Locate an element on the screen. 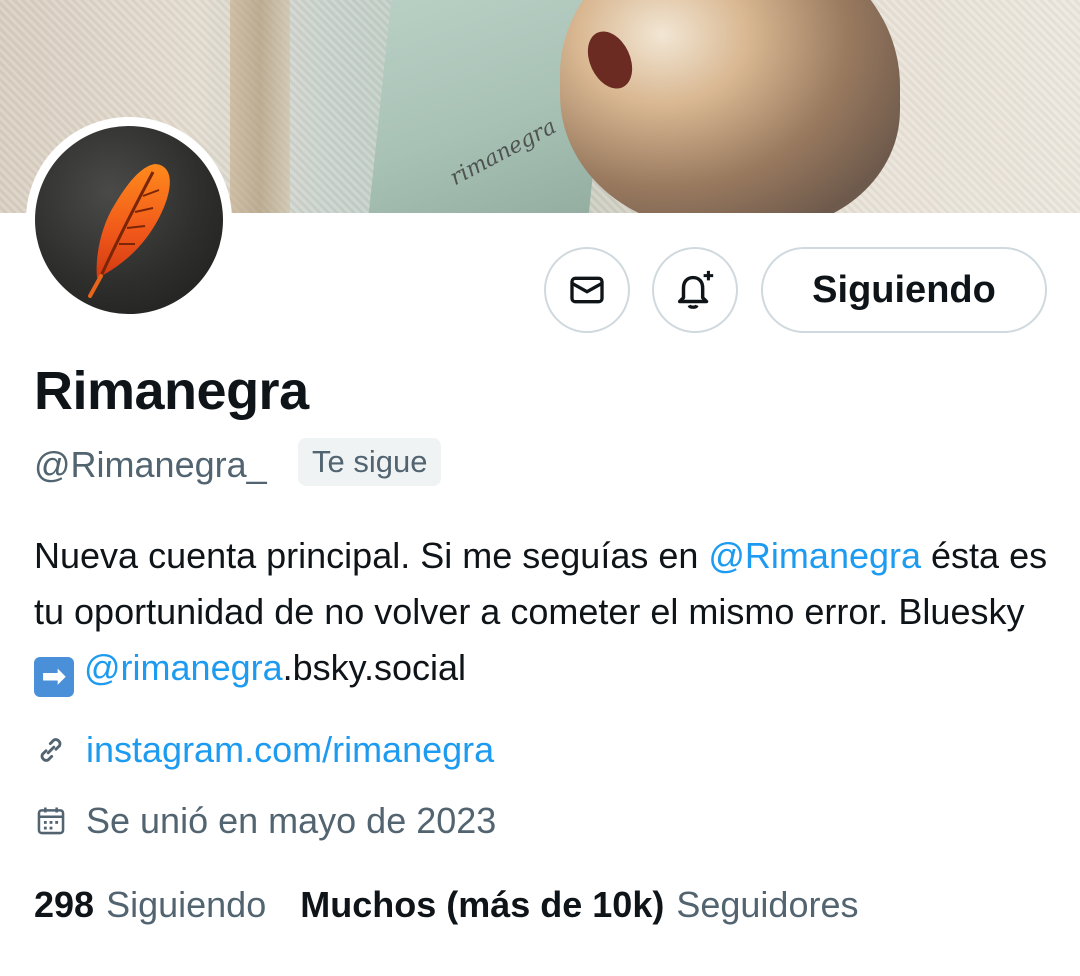 The height and width of the screenshot is (976, 1080). bio-mention-bluesky: @rimanegra is located at coordinates (183, 667).